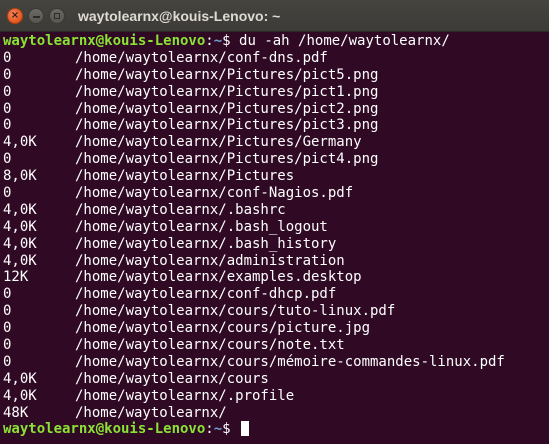  What do you see at coordinates (201, 57) in the screenshot?
I see `output-path: /home/waytolearnx/conf-dns.pdf` at bounding box center [201, 57].